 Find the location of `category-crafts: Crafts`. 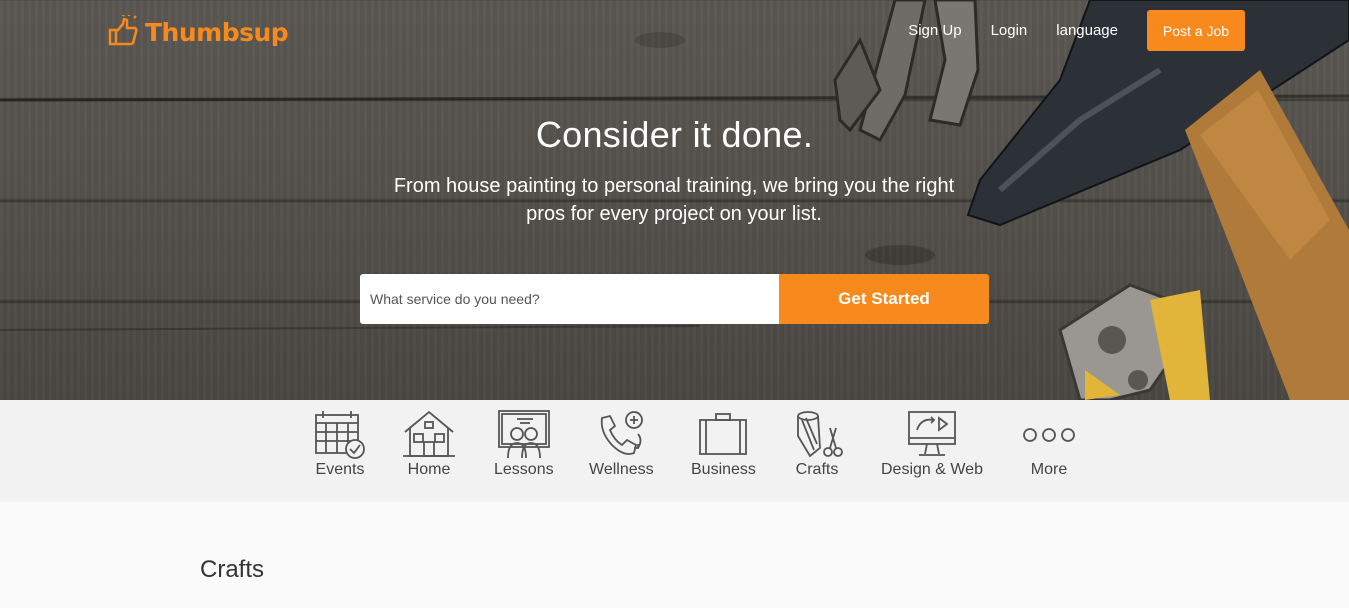

category-crafts: Crafts is located at coordinates (817, 444).